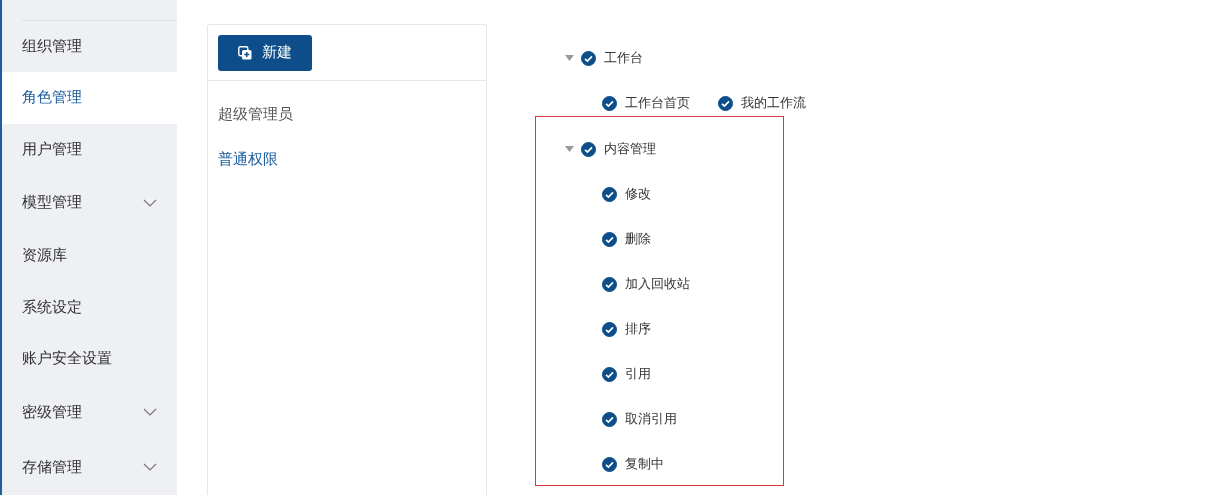 The width and height of the screenshot is (1219, 495). Describe the element at coordinates (265, 52) in the screenshot. I see `new-button: 新建` at that location.